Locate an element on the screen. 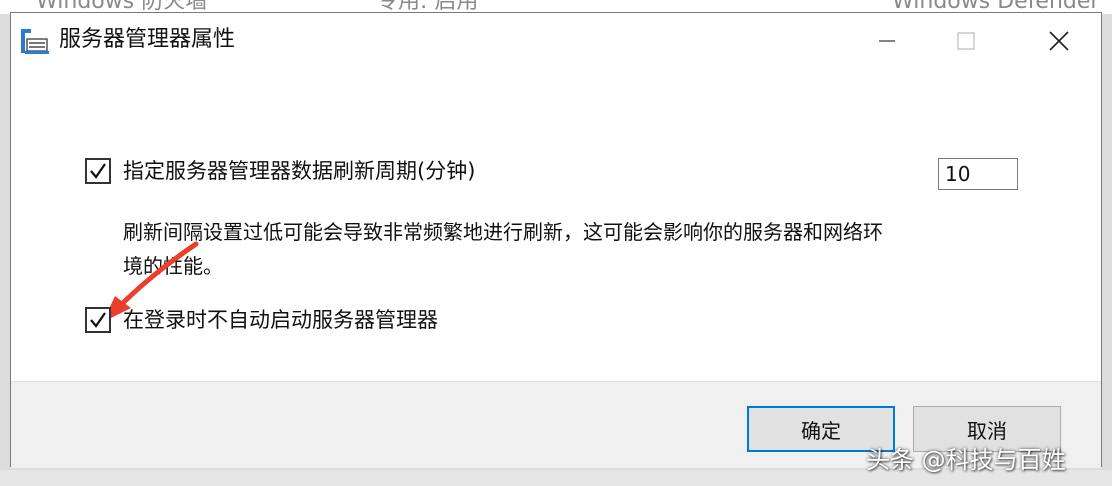 The width and height of the screenshot is (1112, 486). no-autostart-checkbox is located at coordinates (98, 320).